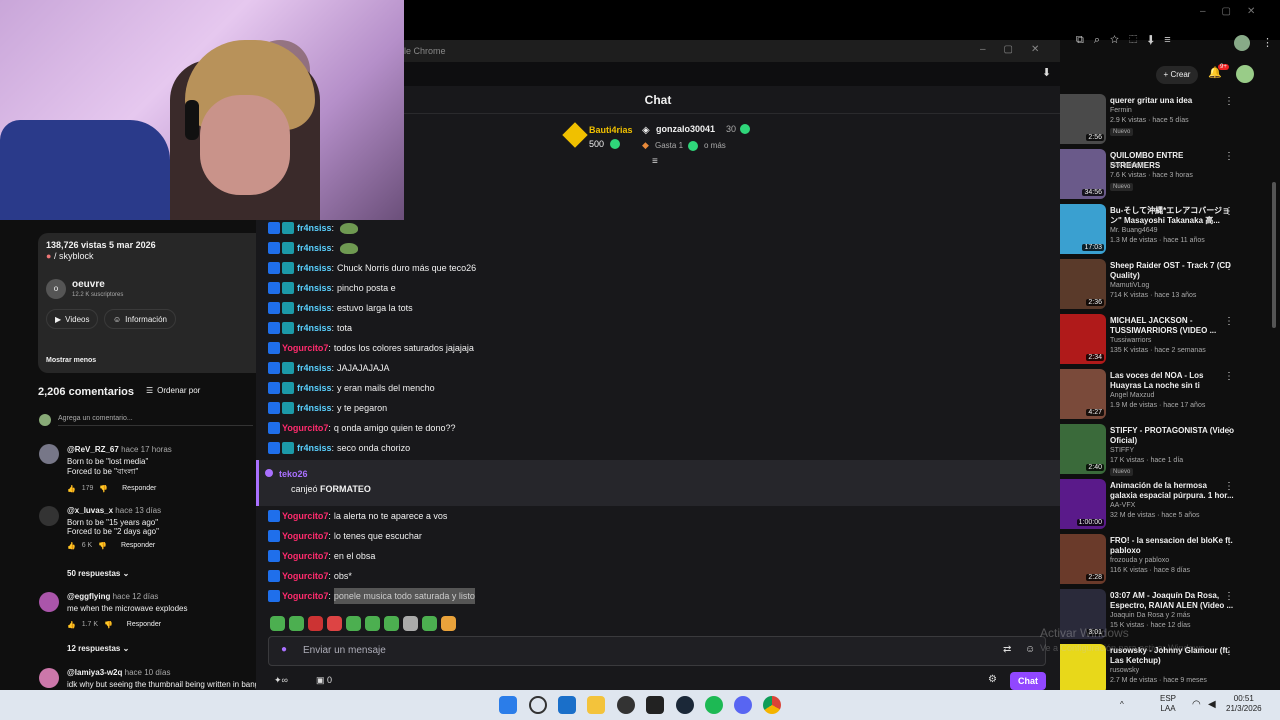 The width and height of the screenshot is (1280, 720). I want to click on video-title: Sheep Raider OST - Track 7 (CD Quality), so click(1172, 271).